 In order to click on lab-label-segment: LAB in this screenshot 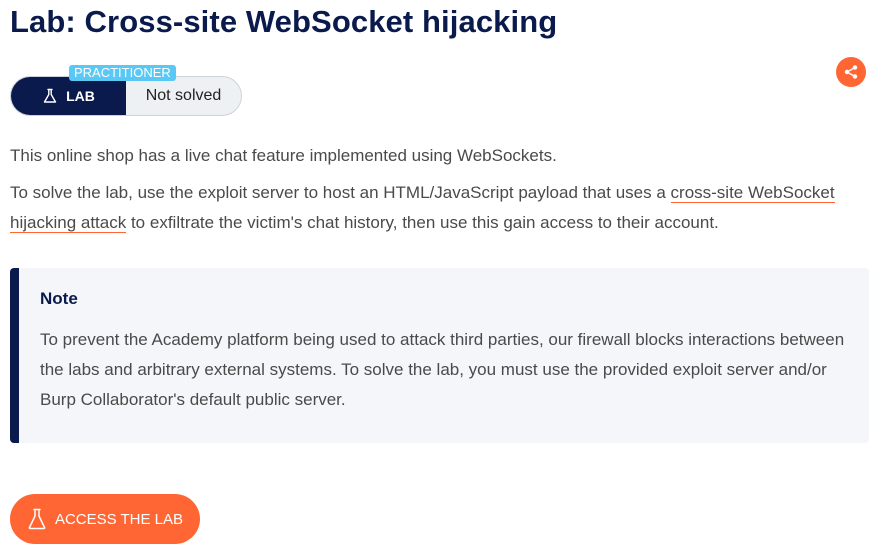, I will do `click(68, 96)`.